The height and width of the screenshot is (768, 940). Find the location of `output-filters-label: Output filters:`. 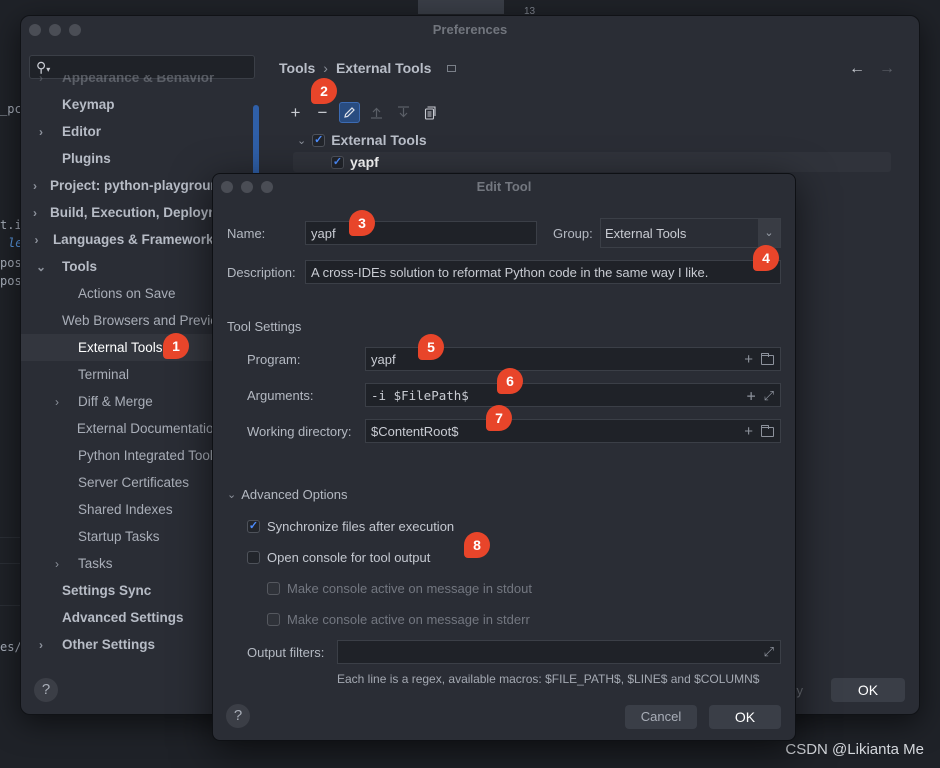

output-filters-label: Output filters: is located at coordinates (286, 652).